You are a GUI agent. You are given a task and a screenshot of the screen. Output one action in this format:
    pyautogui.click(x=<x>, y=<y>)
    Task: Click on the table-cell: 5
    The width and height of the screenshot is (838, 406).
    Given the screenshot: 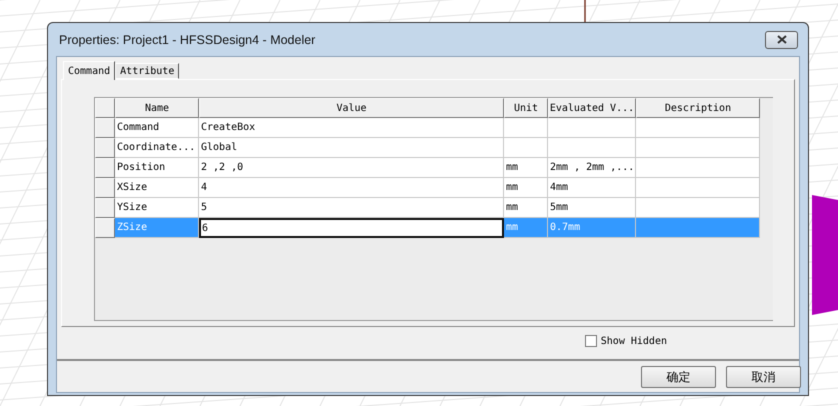 What is the action you would take?
    pyautogui.click(x=351, y=208)
    